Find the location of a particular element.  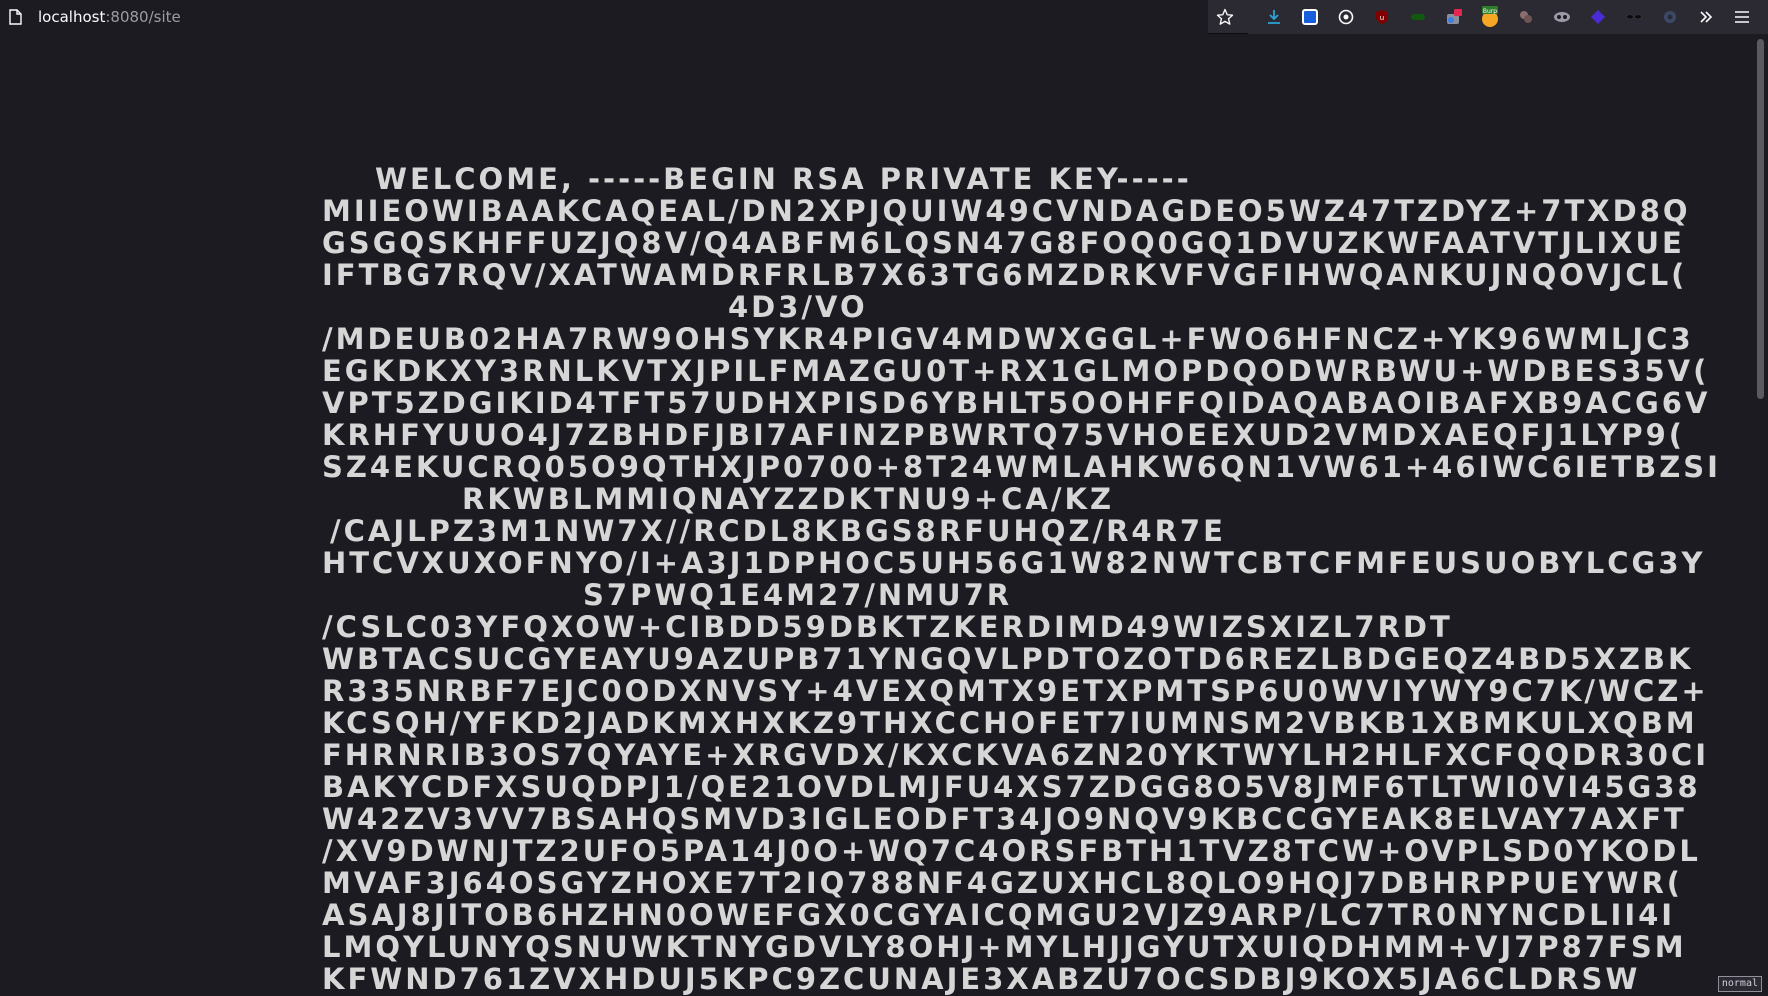

browser-toolbar: localhost:8080/site u Burp is located at coordinates (884, 17).